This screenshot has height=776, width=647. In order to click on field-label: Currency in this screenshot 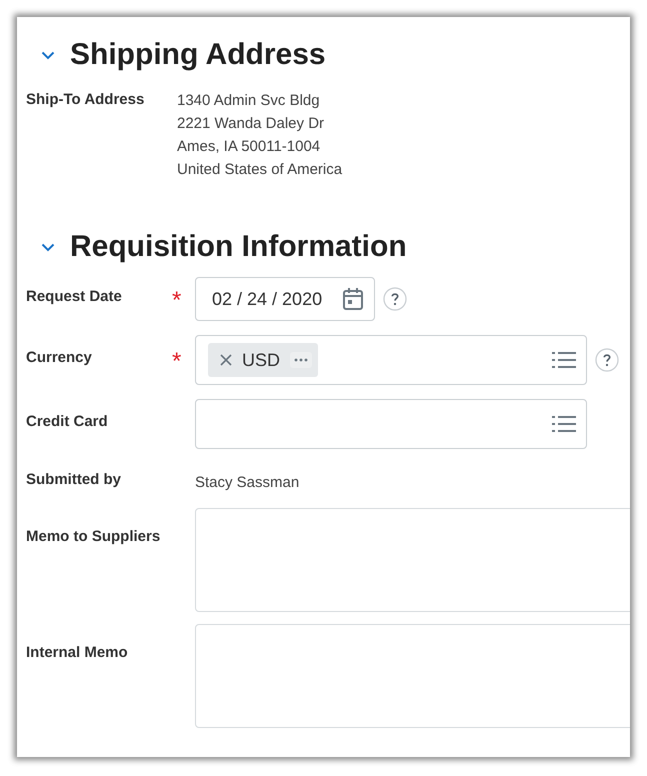, I will do `click(59, 358)`.